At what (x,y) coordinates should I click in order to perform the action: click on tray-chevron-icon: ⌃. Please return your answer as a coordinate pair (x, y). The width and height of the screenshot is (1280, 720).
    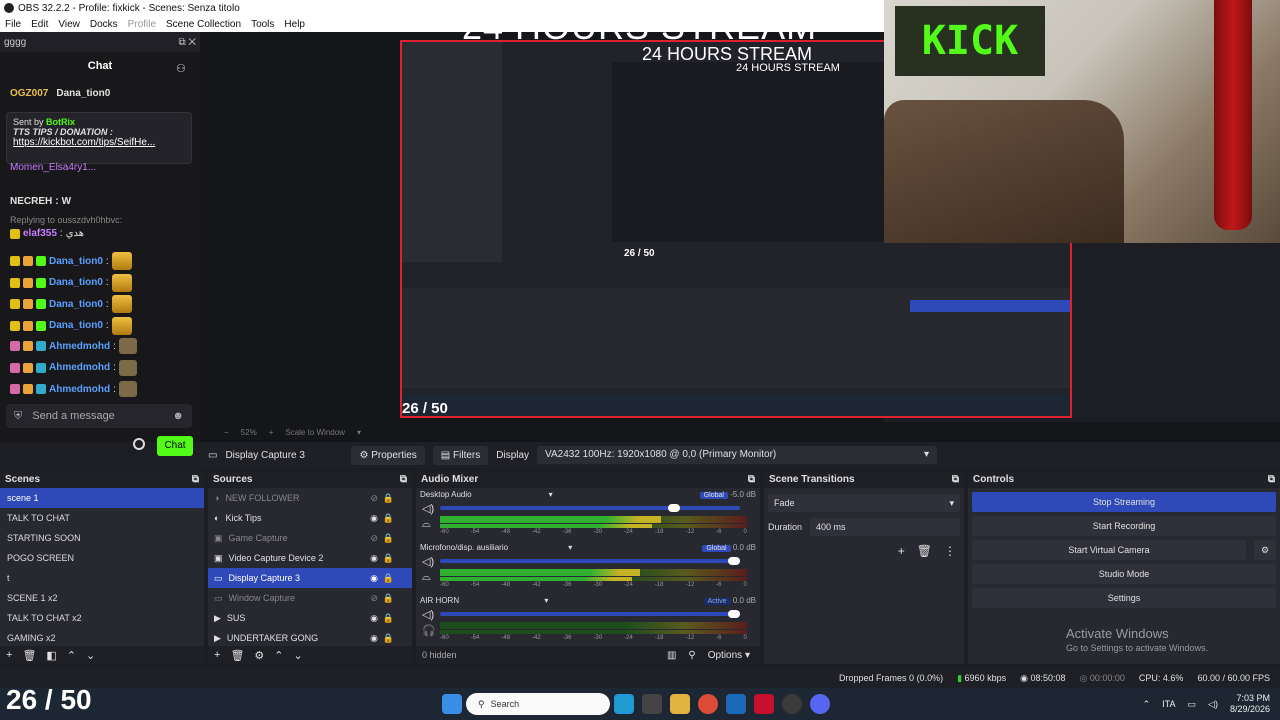
    Looking at the image, I should click on (1147, 704).